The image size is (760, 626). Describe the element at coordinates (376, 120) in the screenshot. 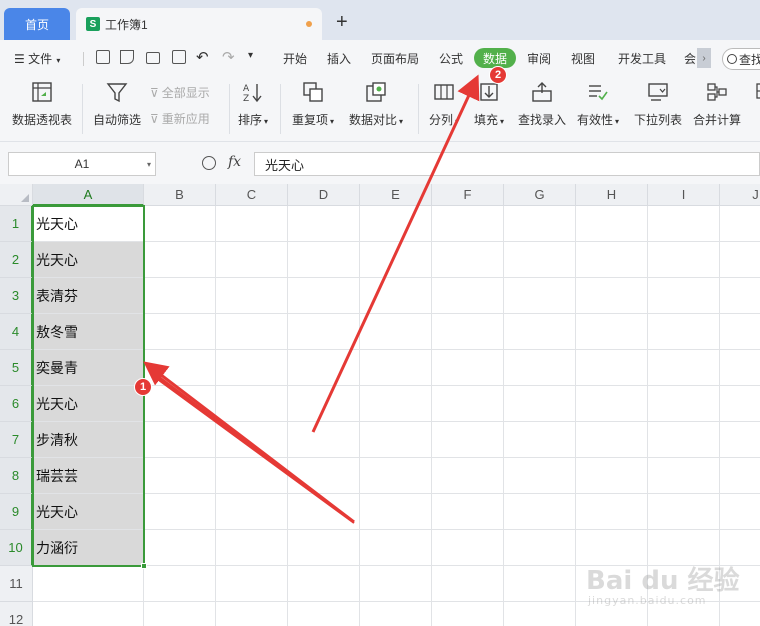

I see `data-compare-label: 数据对比 ▾` at that location.